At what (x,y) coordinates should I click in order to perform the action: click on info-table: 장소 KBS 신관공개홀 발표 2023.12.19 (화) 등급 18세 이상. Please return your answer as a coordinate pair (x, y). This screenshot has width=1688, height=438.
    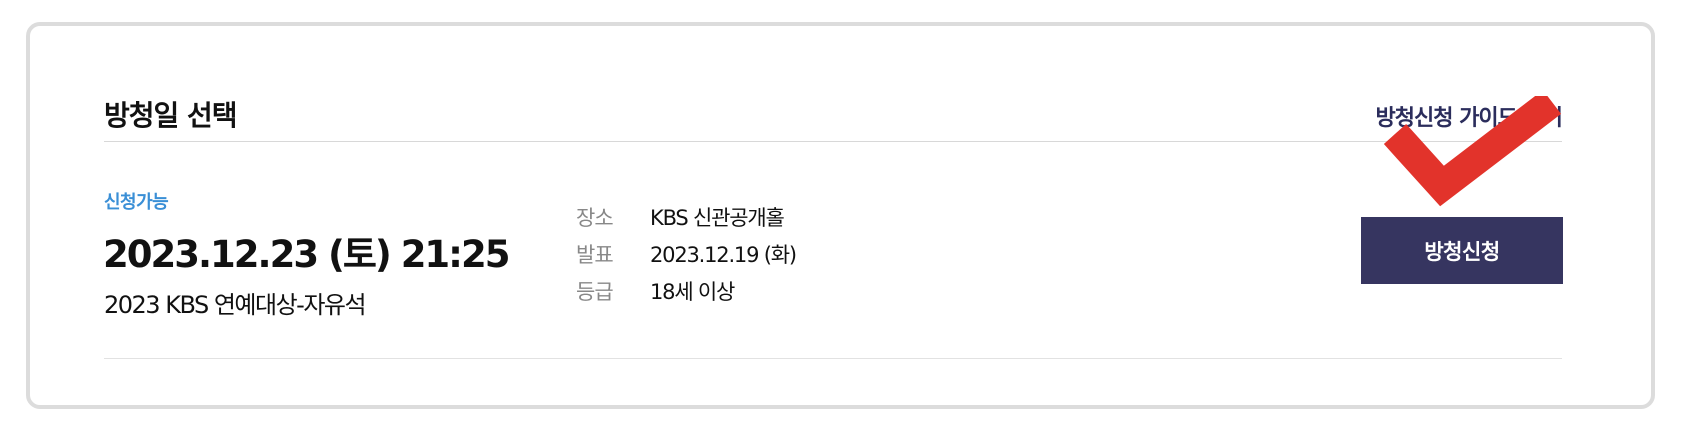
    Looking at the image, I should click on (686, 253).